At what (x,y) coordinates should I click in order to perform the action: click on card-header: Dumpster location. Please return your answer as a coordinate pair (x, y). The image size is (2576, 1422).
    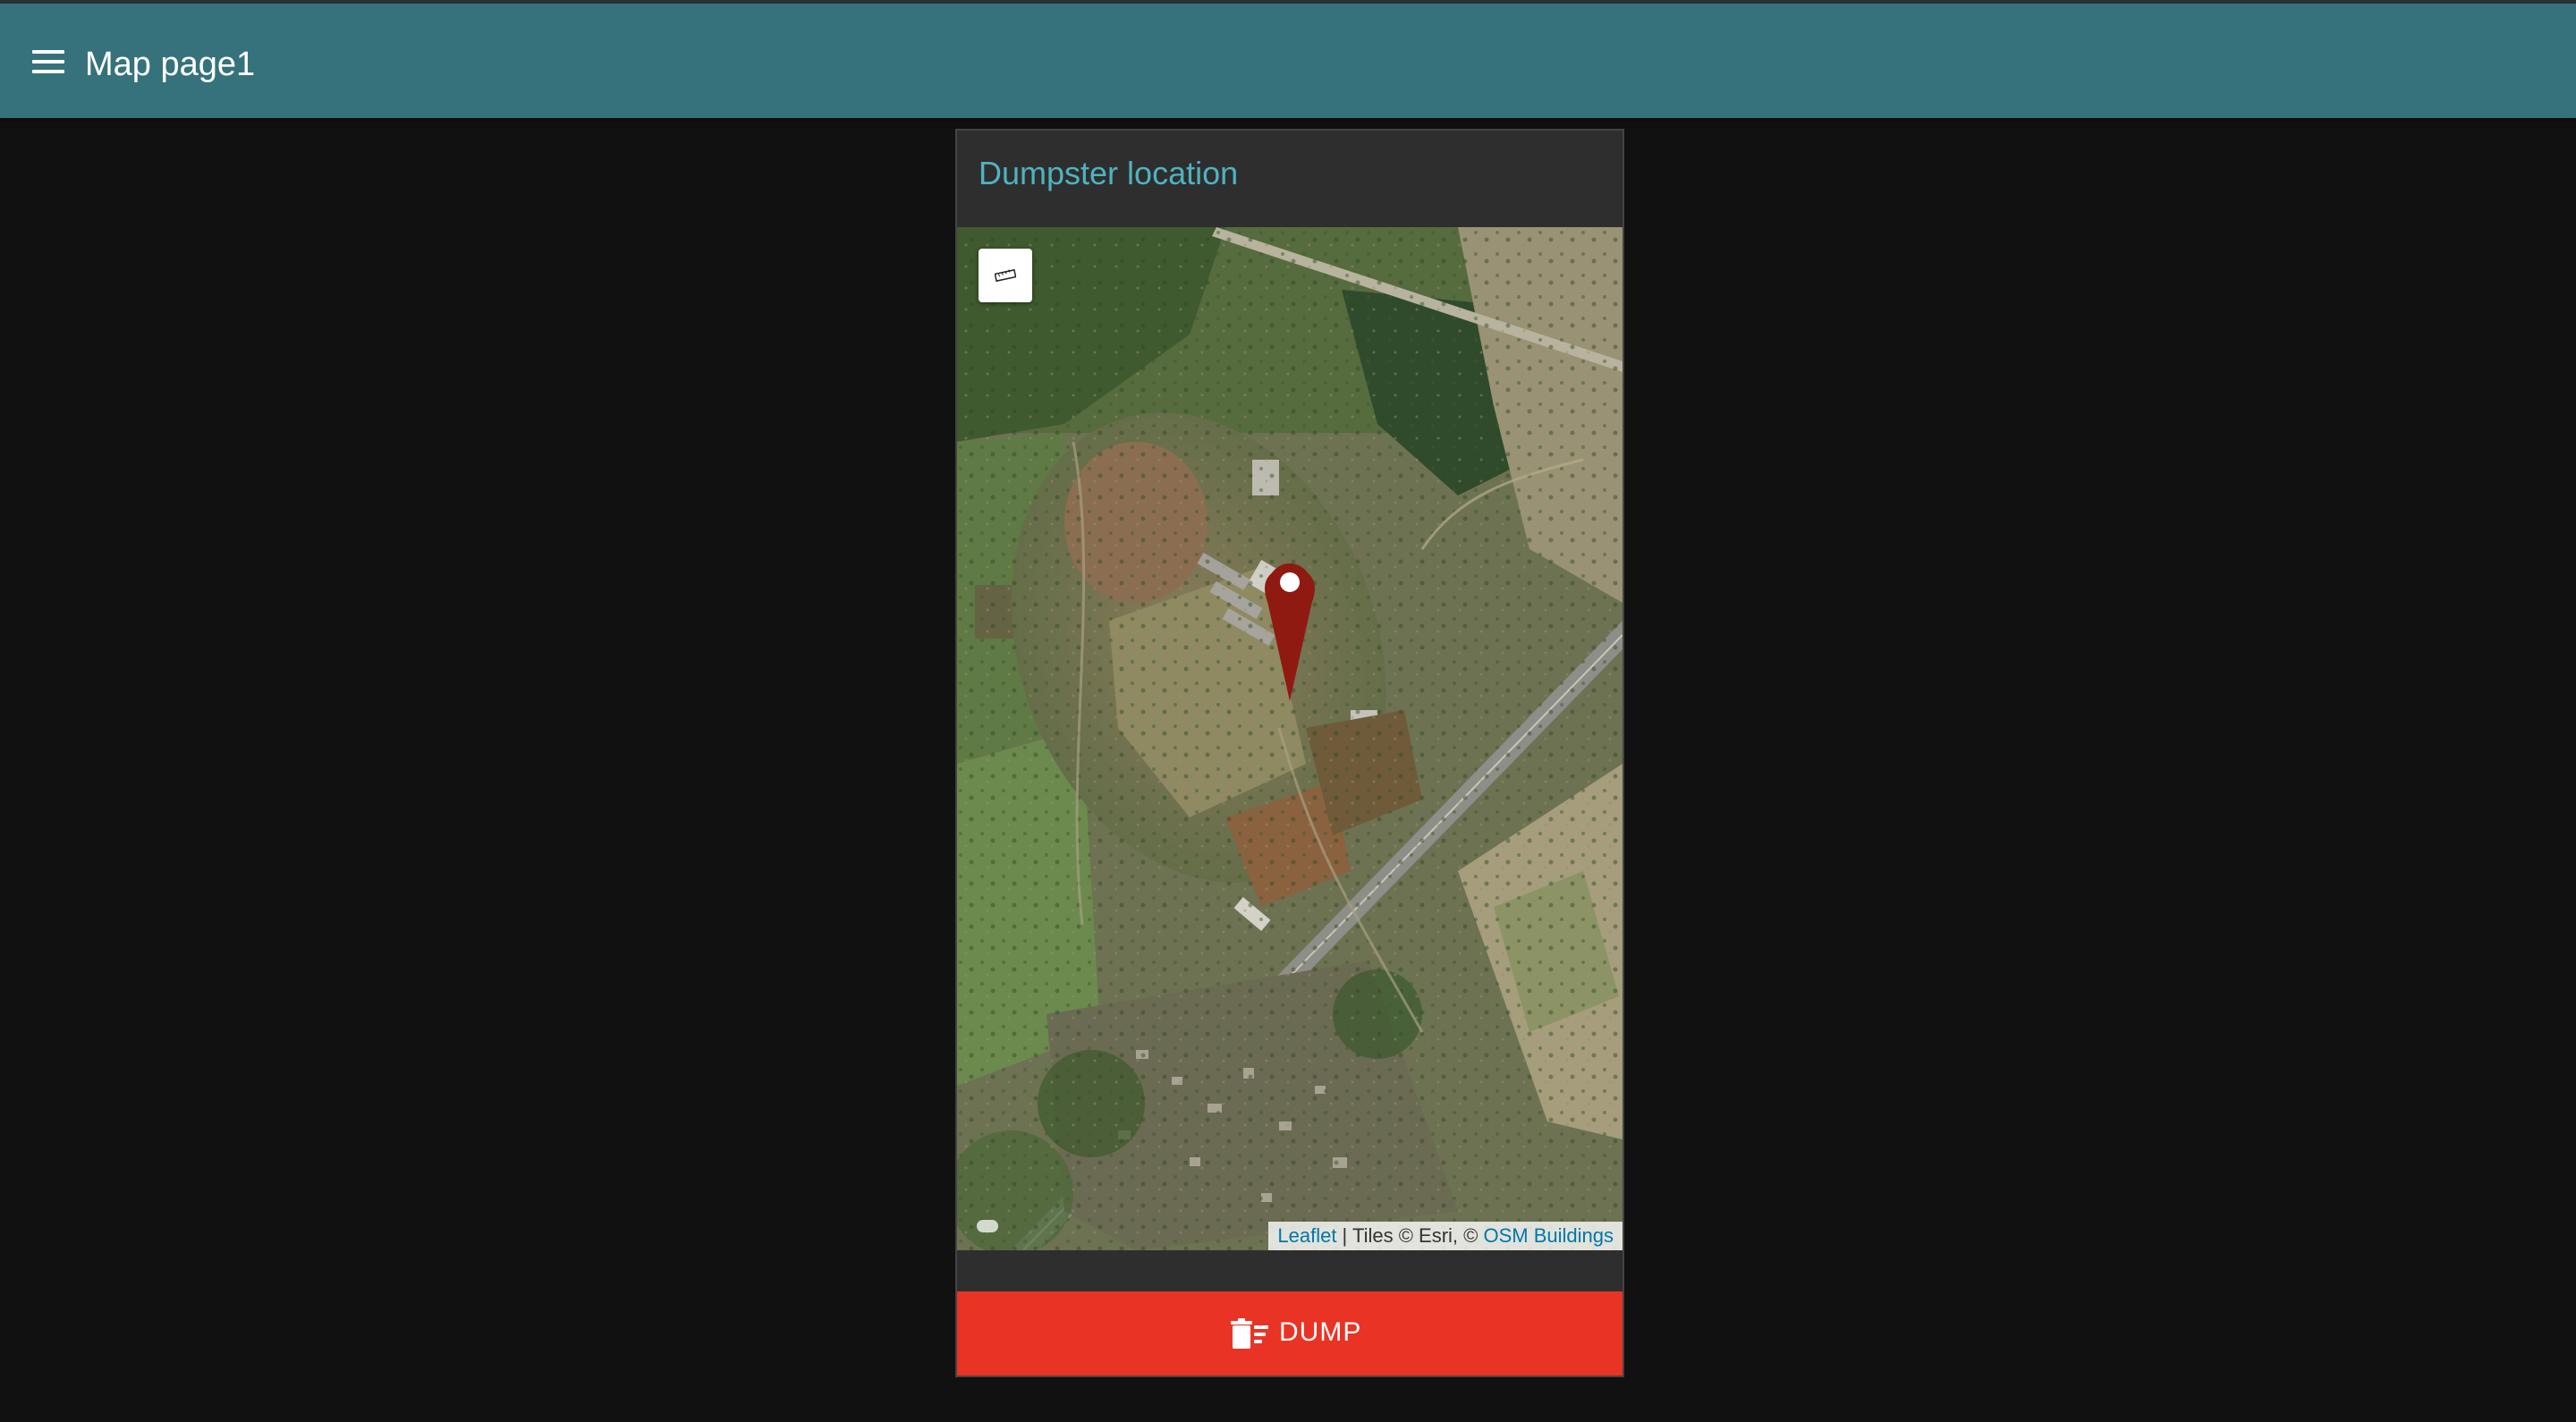
    Looking at the image, I should click on (1290, 179).